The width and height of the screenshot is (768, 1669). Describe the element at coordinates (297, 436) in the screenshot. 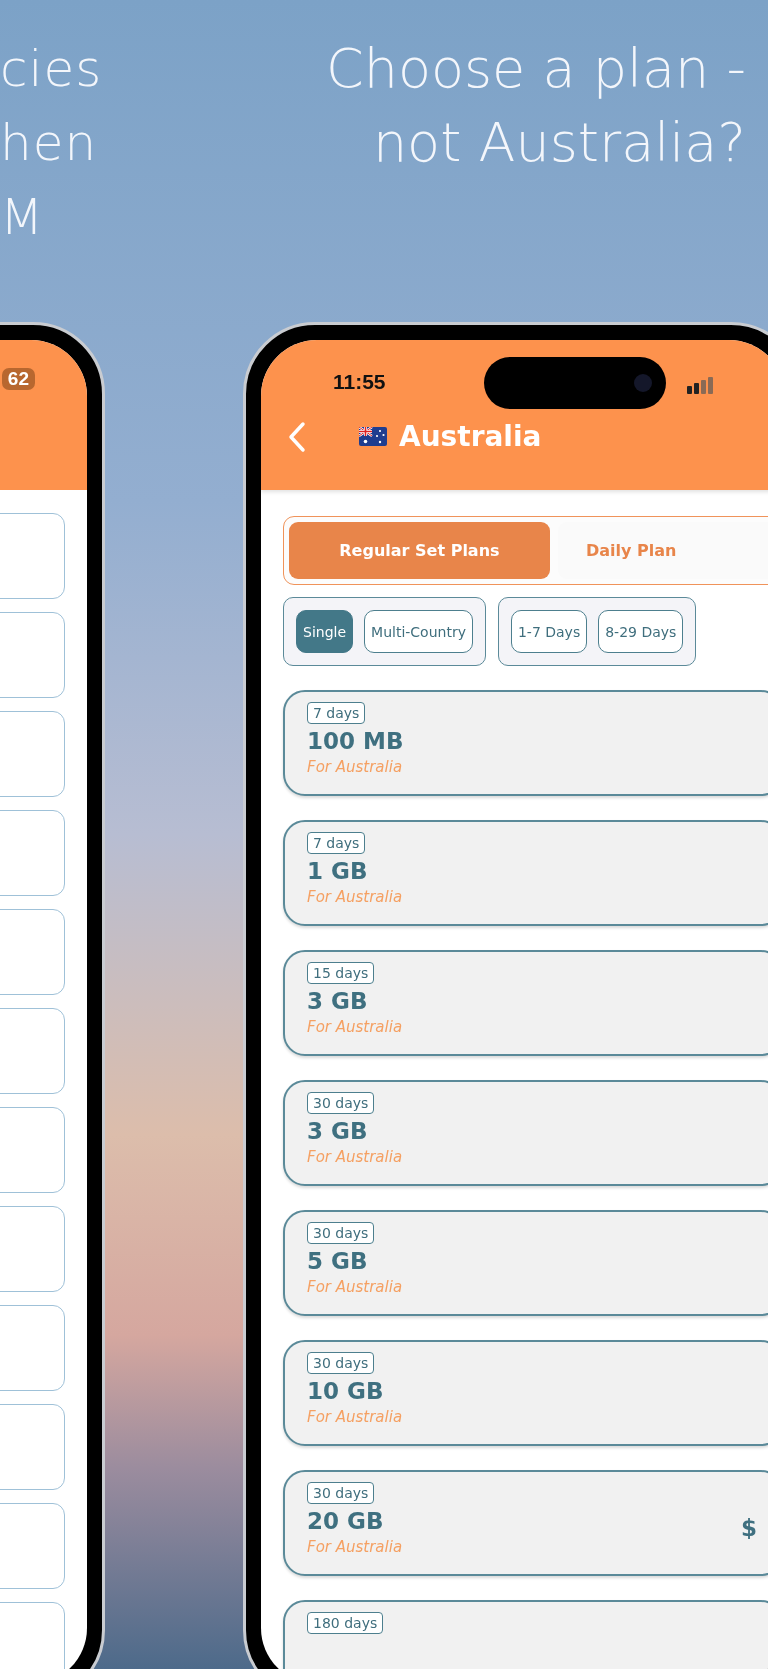

I see `back-icon` at that location.